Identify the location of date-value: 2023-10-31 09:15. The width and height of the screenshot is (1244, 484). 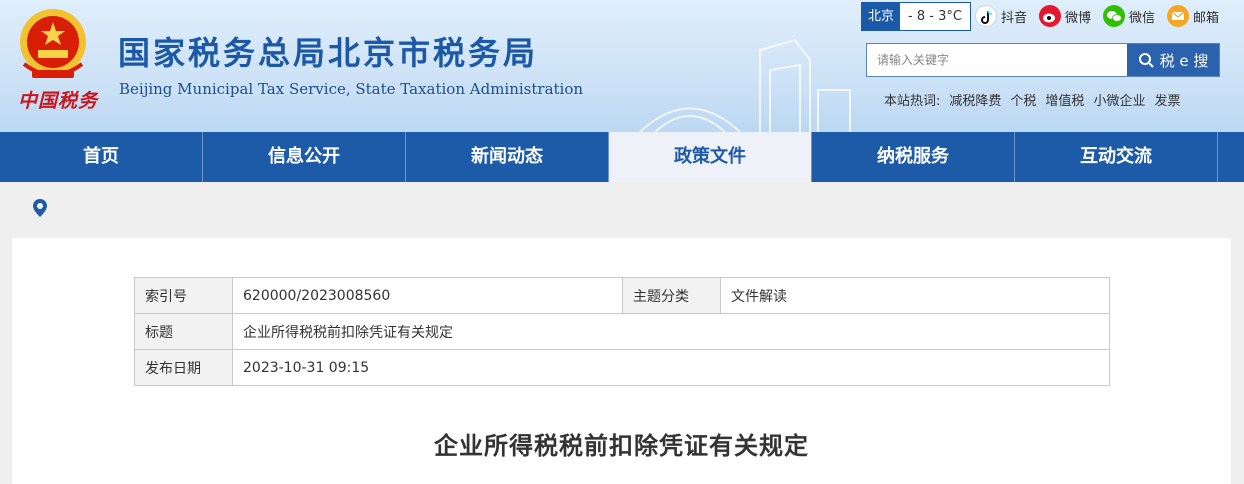
(671, 367).